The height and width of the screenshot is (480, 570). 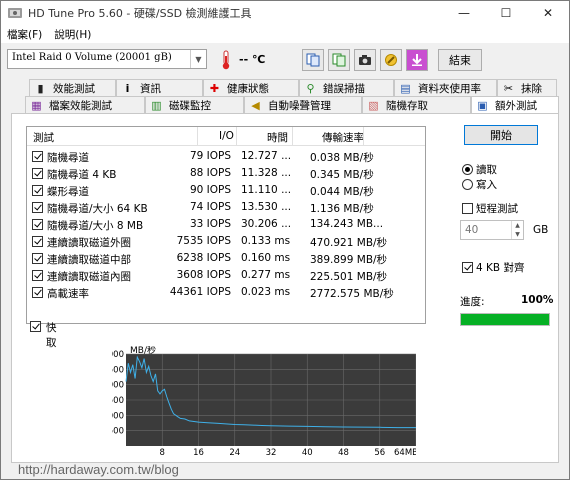 What do you see at coordinates (36, 105) in the screenshot?
I see `file-benchmark-icon: ▦` at bounding box center [36, 105].